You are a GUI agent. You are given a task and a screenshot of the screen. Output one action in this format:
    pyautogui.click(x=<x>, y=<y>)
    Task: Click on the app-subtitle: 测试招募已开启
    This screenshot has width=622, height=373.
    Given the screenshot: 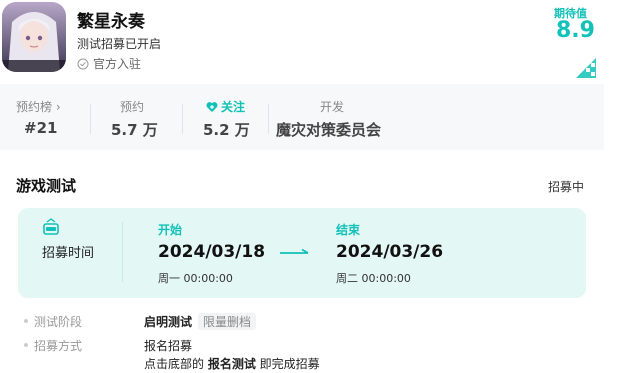 What is the action you would take?
    pyautogui.click(x=119, y=44)
    